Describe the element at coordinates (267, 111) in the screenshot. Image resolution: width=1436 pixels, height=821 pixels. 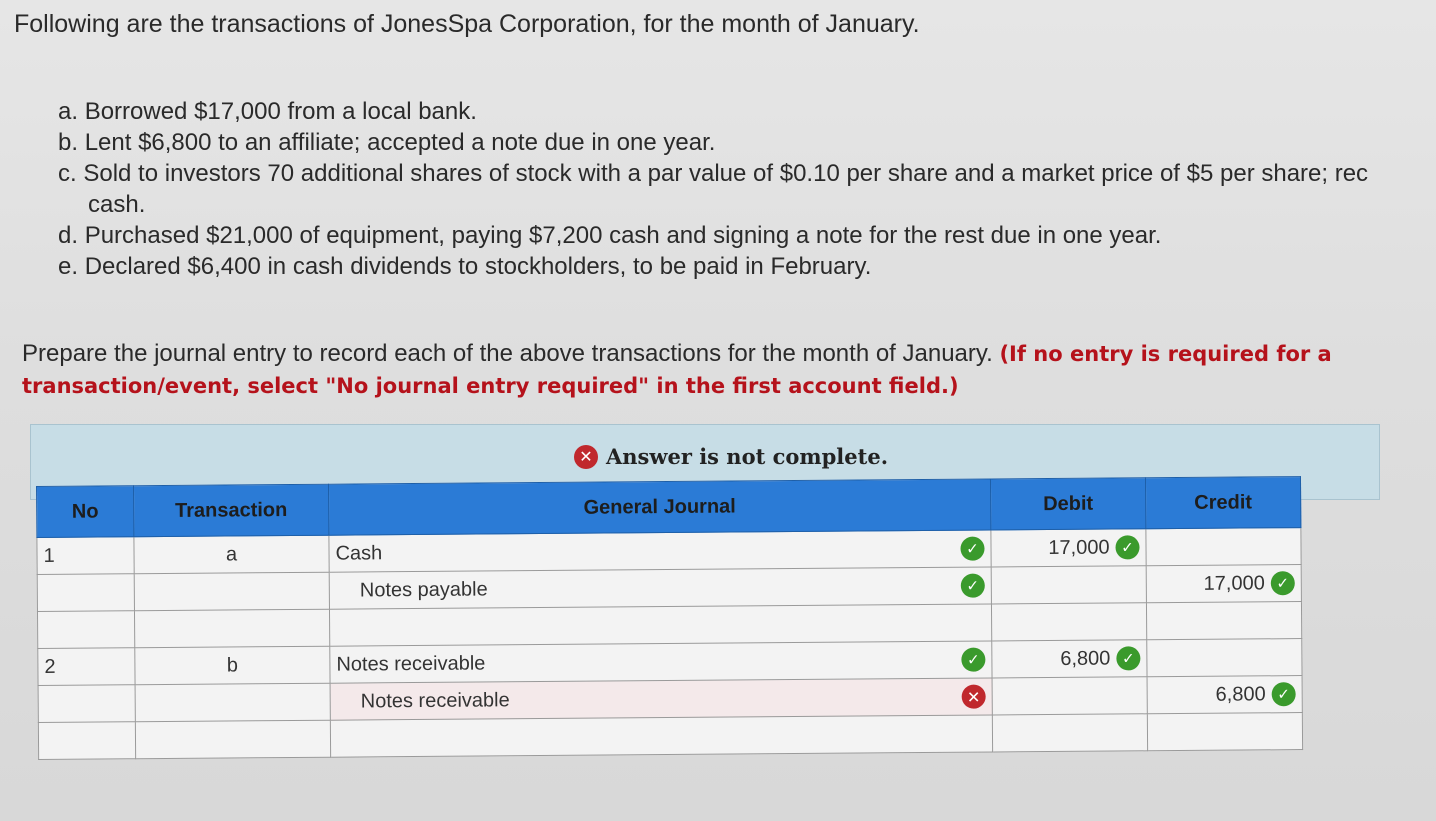
I see `transaction-item-a: a. Borrowed $17,000 from a local bank.` at that location.